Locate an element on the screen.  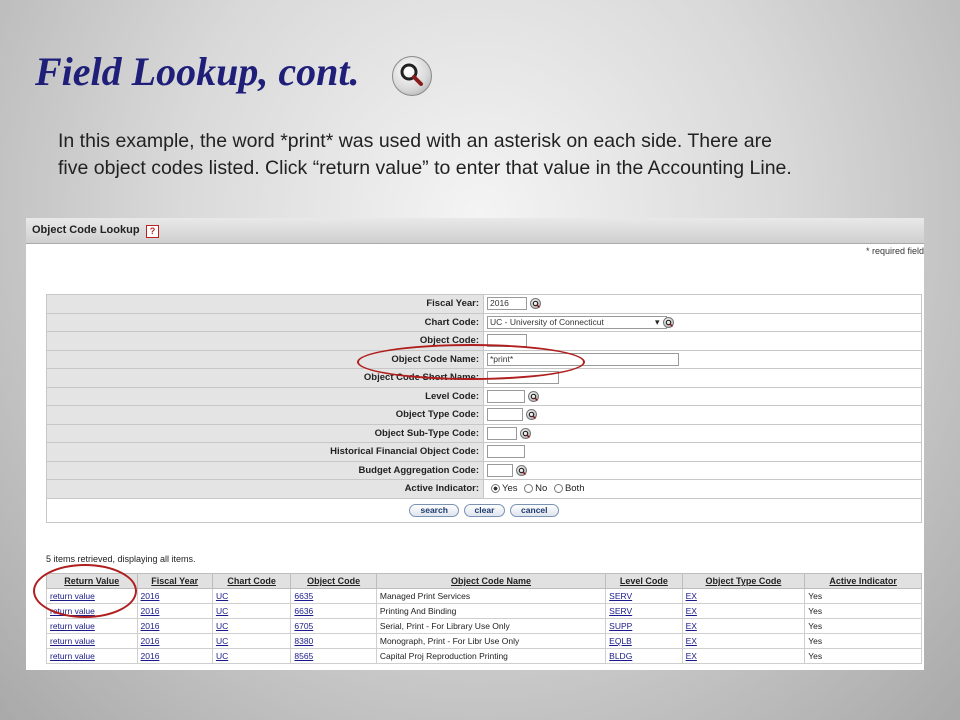
cell-link: EQLB is located at coordinates (620, 641).